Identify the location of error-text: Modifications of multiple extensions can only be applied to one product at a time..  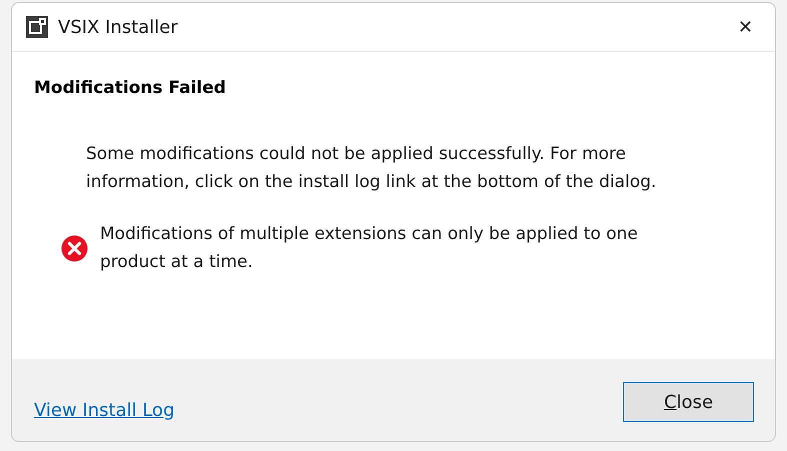
(369, 248).